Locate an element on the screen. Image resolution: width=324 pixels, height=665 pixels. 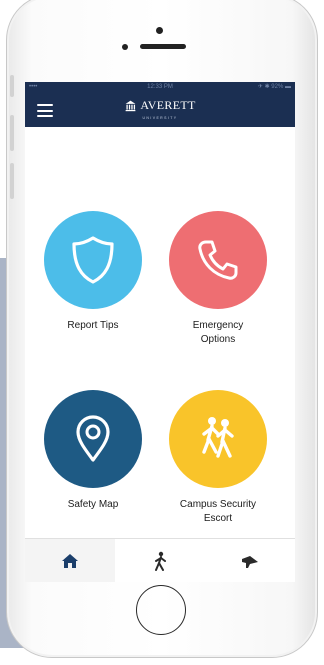
status-bar: •••• 12:33 PM ✈ ✱ 92% ▬ is located at coordinates (160, 87).